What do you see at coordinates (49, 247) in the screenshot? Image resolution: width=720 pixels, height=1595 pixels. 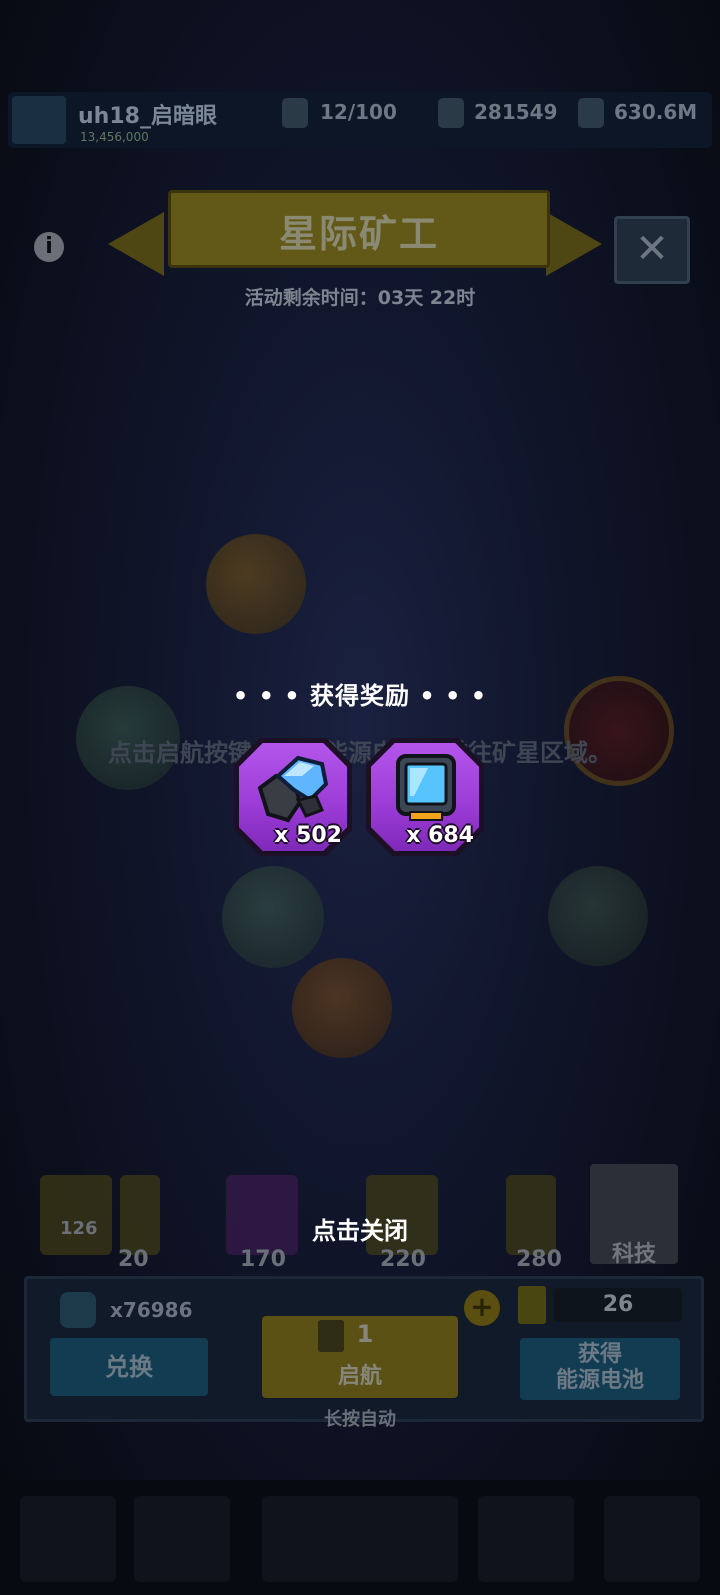 I see `info-icon: i` at bounding box center [49, 247].